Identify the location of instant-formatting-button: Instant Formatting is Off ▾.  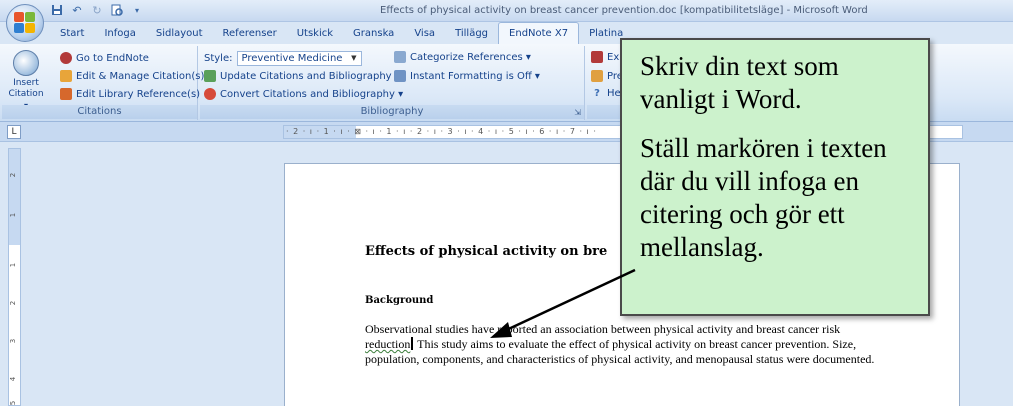
(467, 76).